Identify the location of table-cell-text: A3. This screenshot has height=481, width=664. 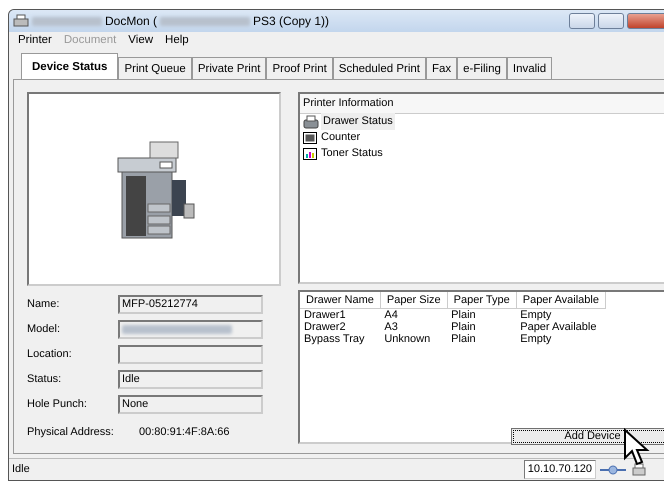
(391, 326).